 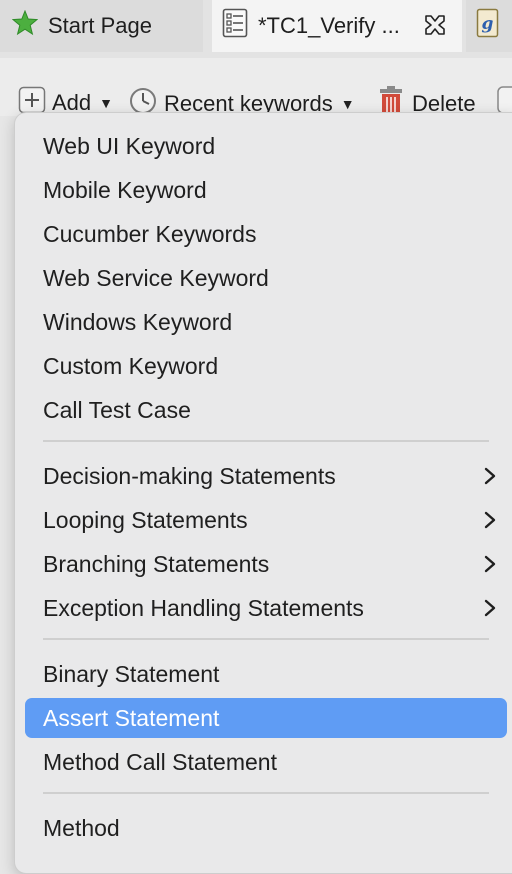 I want to click on close-icon, so click(x=435, y=25).